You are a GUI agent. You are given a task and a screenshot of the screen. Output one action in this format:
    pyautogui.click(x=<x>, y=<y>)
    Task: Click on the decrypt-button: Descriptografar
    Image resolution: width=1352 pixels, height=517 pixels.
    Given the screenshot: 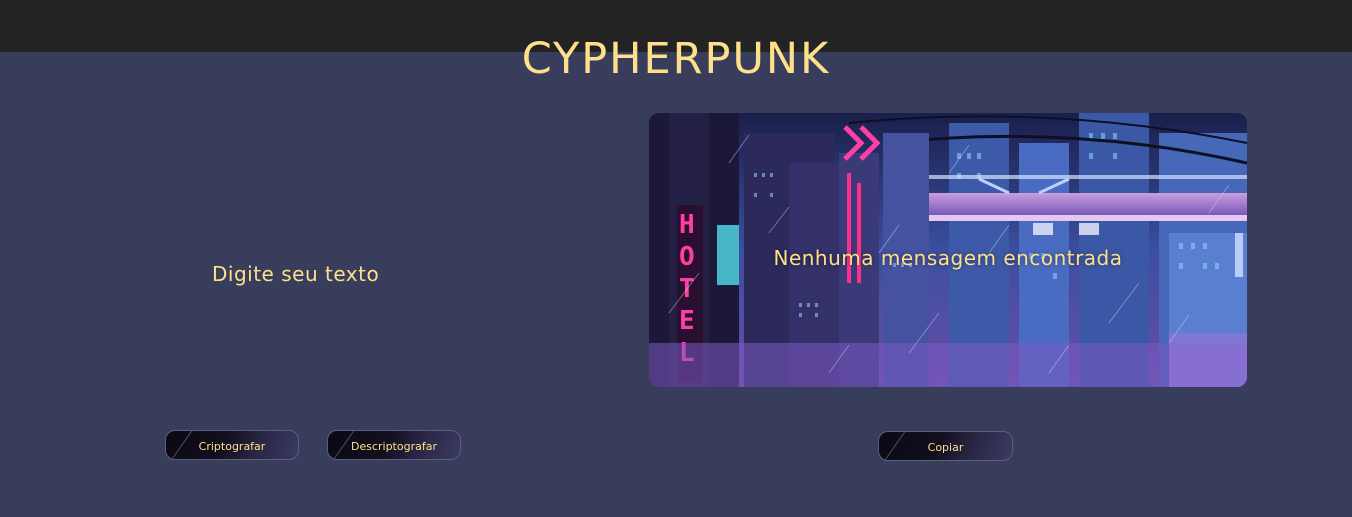 What is the action you would take?
    pyautogui.click(x=394, y=445)
    